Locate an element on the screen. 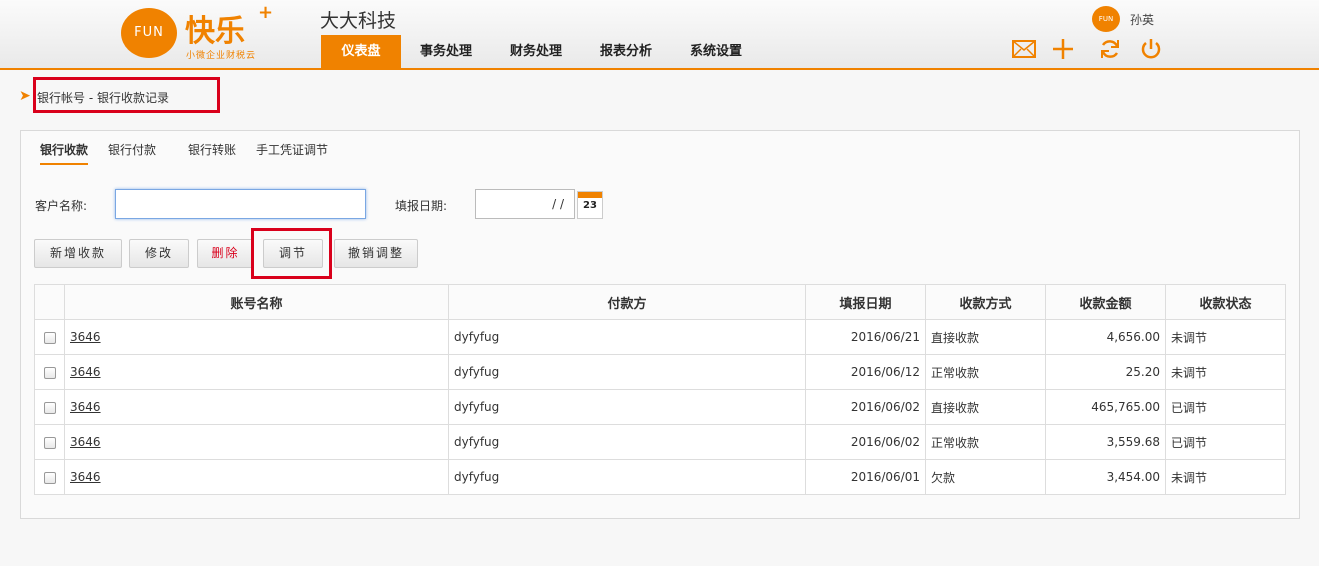  breadcrumb-arrow-icon: ➤ is located at coordinates (25, 96).